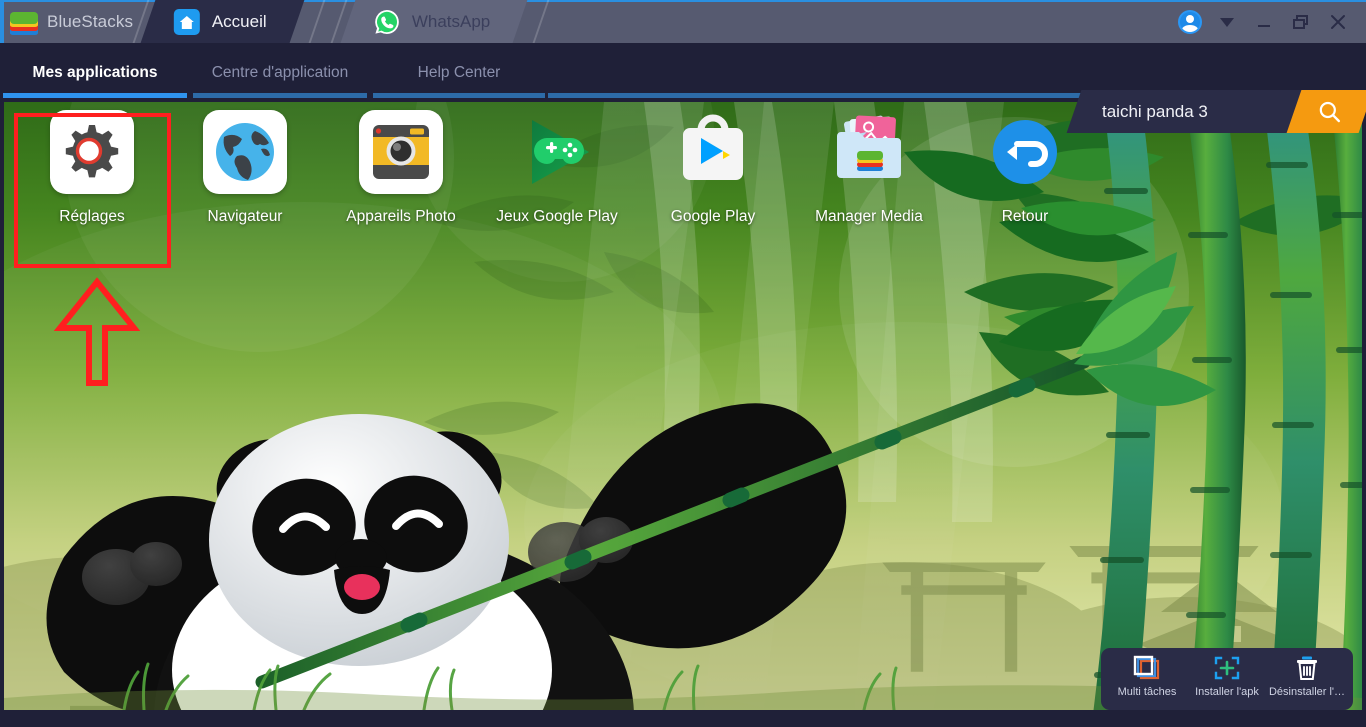 The width and height of the screenshot is (1366, 727). What do you see at coordinates (1307, 668) in the screenshot?
I see `trash-uninstall-icon` at bounding box center [1307, 668].